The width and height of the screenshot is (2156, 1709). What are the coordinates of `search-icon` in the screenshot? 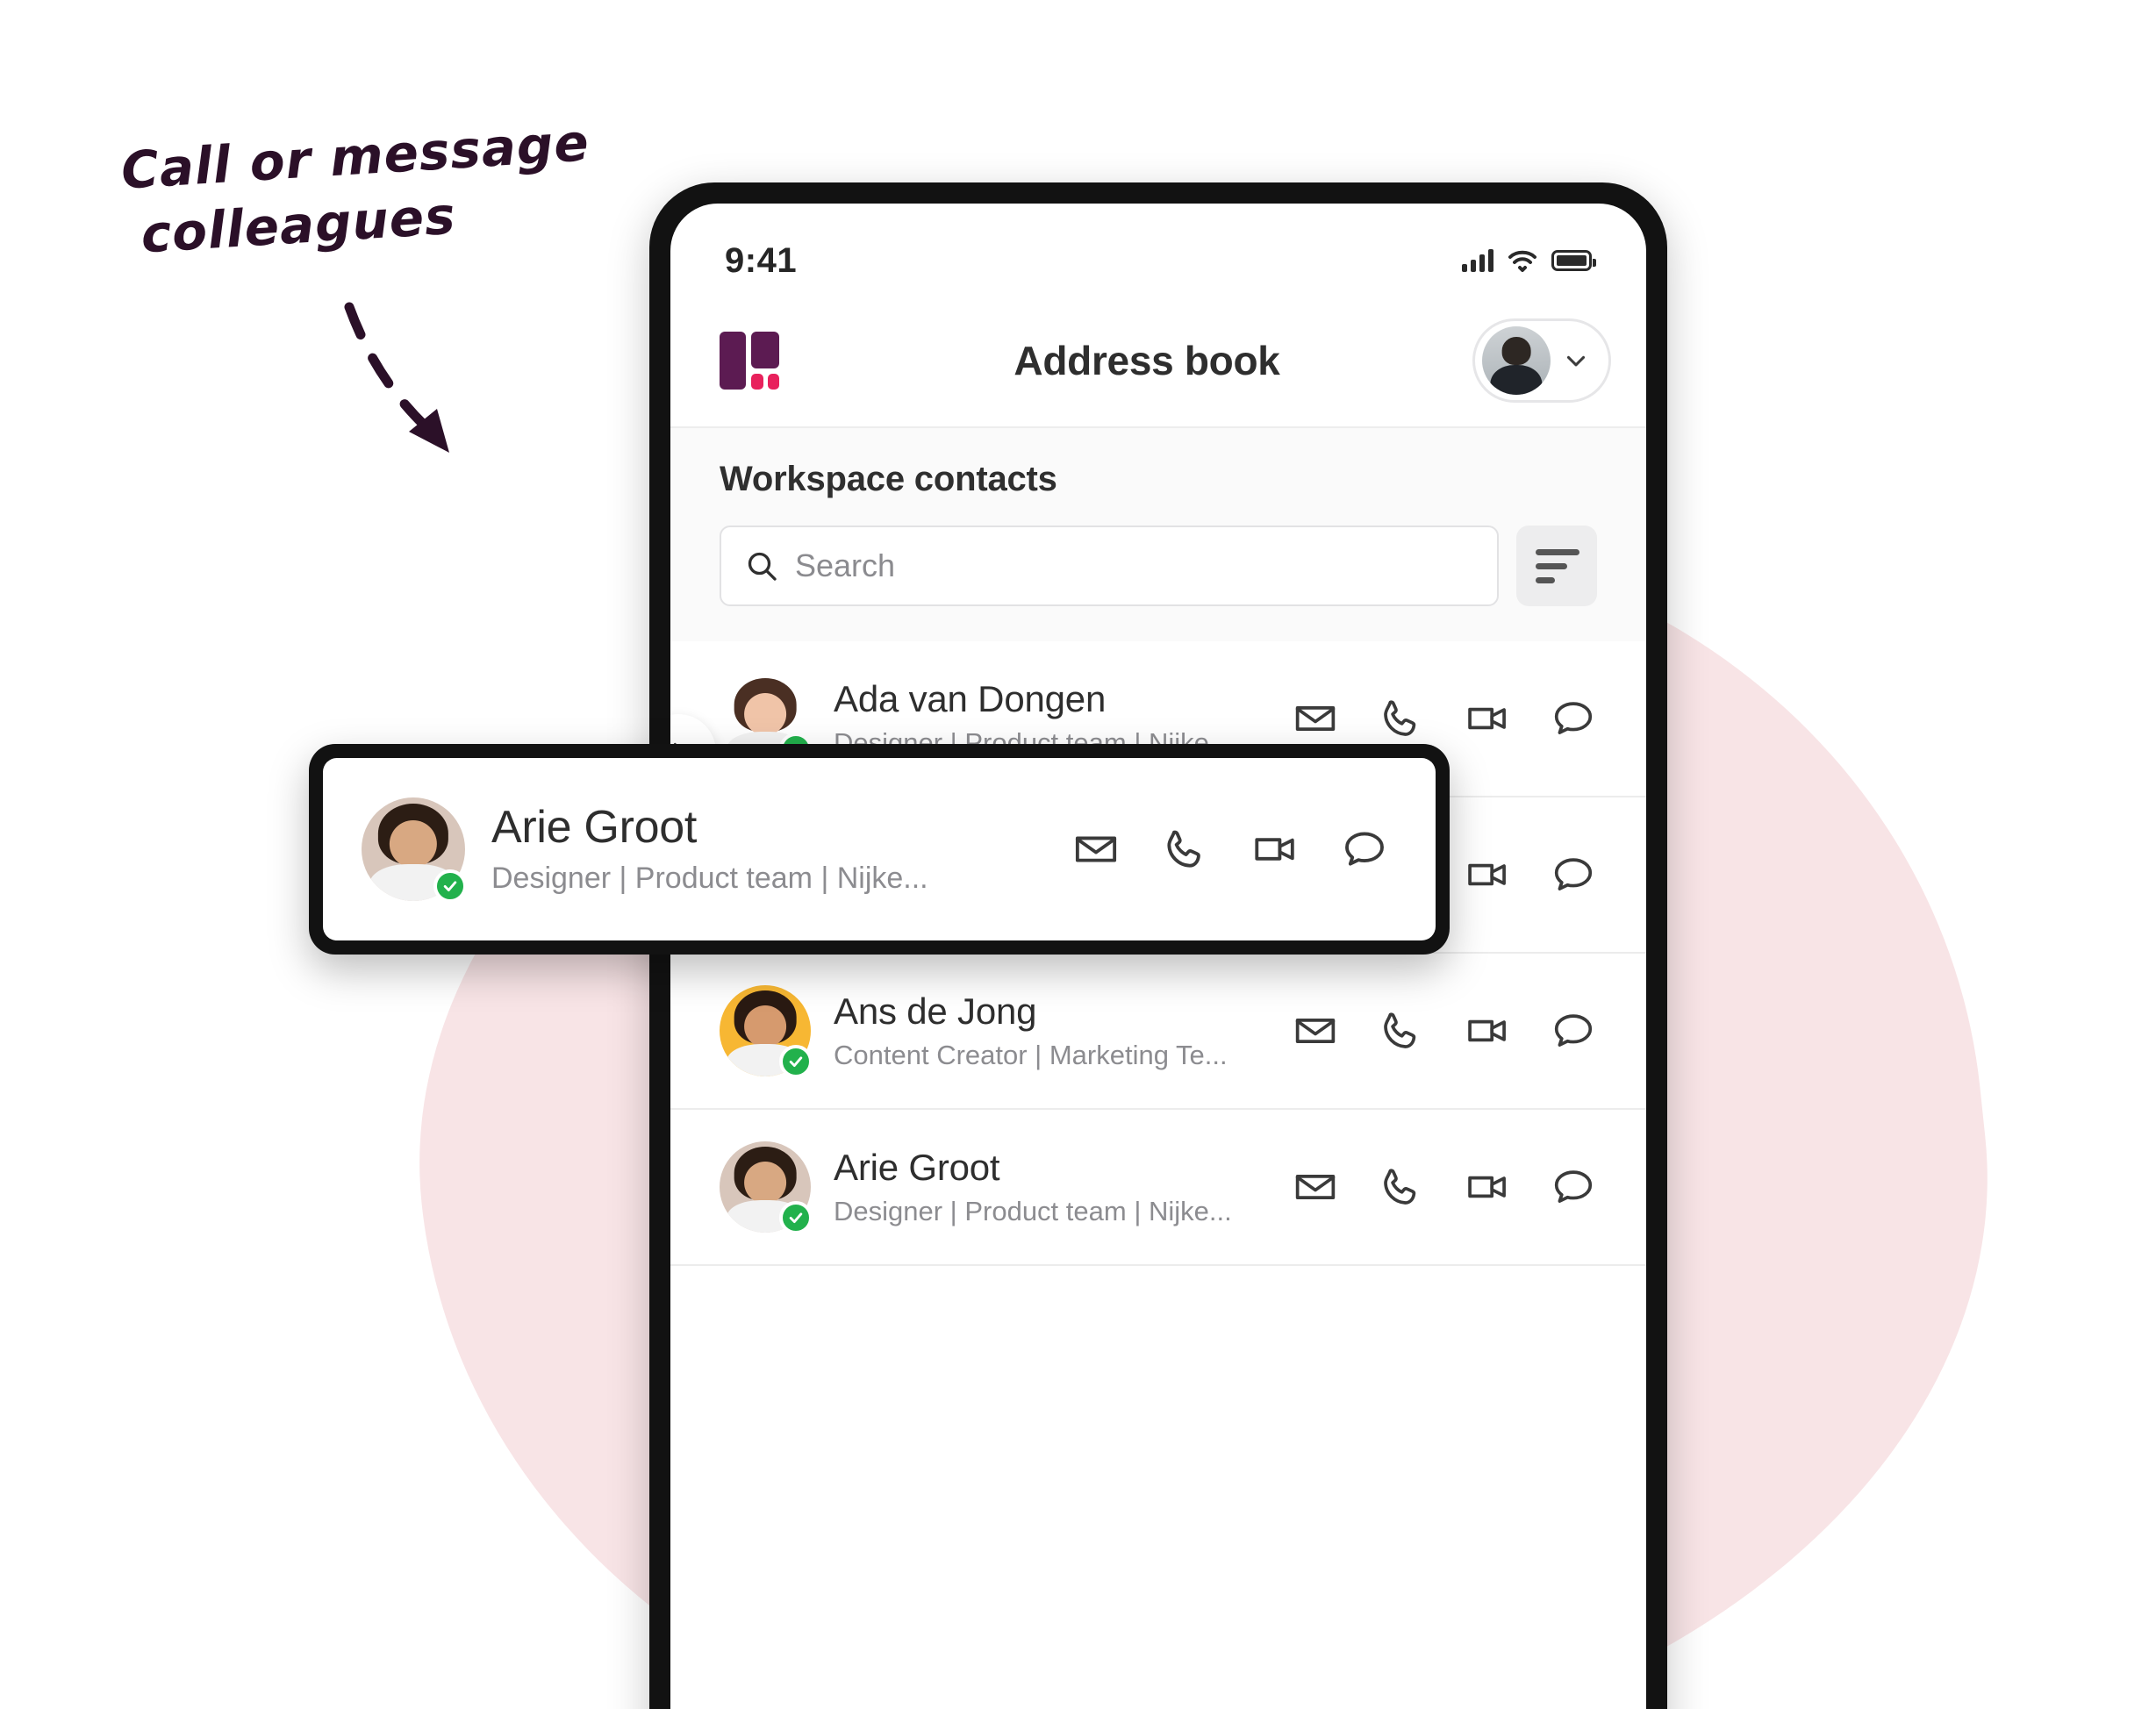 It's located at (762, 566).